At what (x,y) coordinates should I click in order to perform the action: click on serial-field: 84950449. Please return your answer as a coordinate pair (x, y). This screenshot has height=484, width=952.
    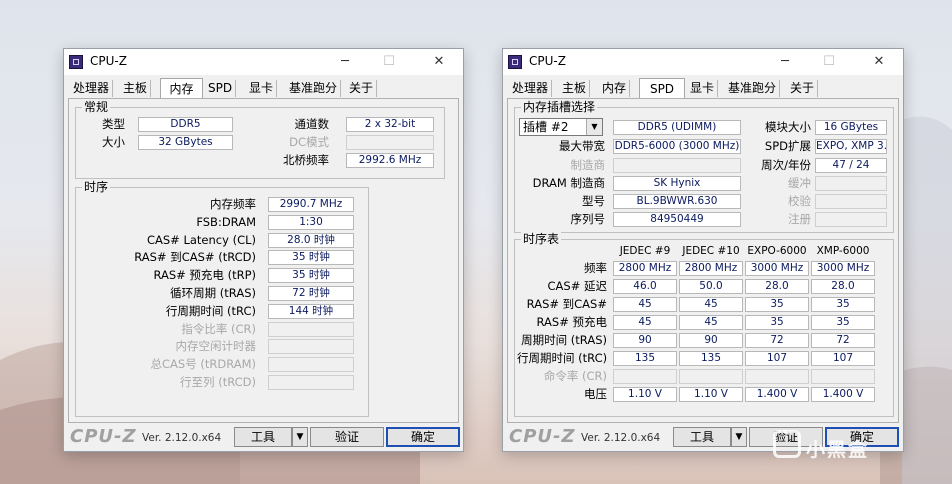
    Looking at the image, I should click on (677, 219).